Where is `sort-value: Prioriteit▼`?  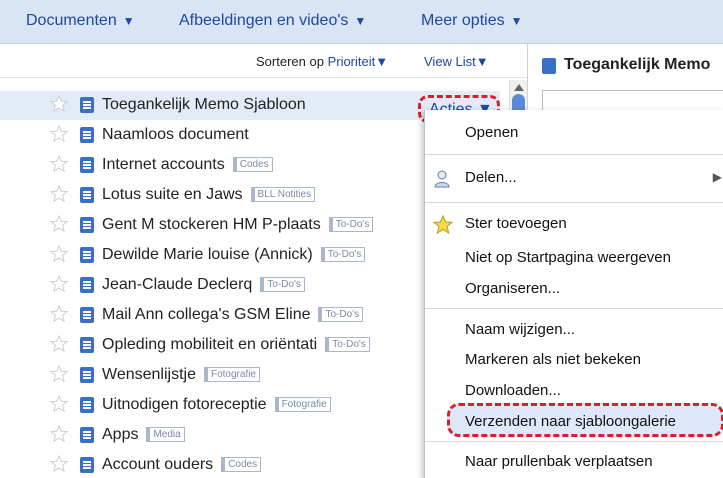 sort-value: Prioriteit▼ is located at coordinates (358, 61).